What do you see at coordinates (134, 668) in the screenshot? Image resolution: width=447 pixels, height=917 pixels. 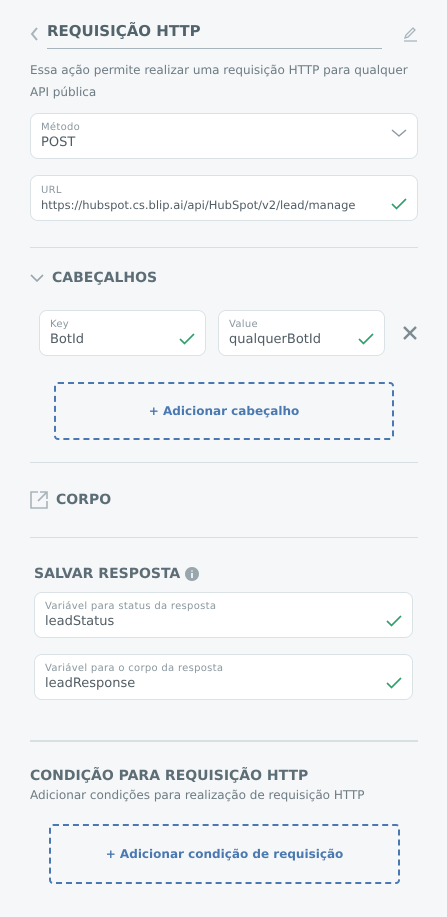 I see `field-label: Variável para o corpo da resposta` at bounding box center [134, 668].